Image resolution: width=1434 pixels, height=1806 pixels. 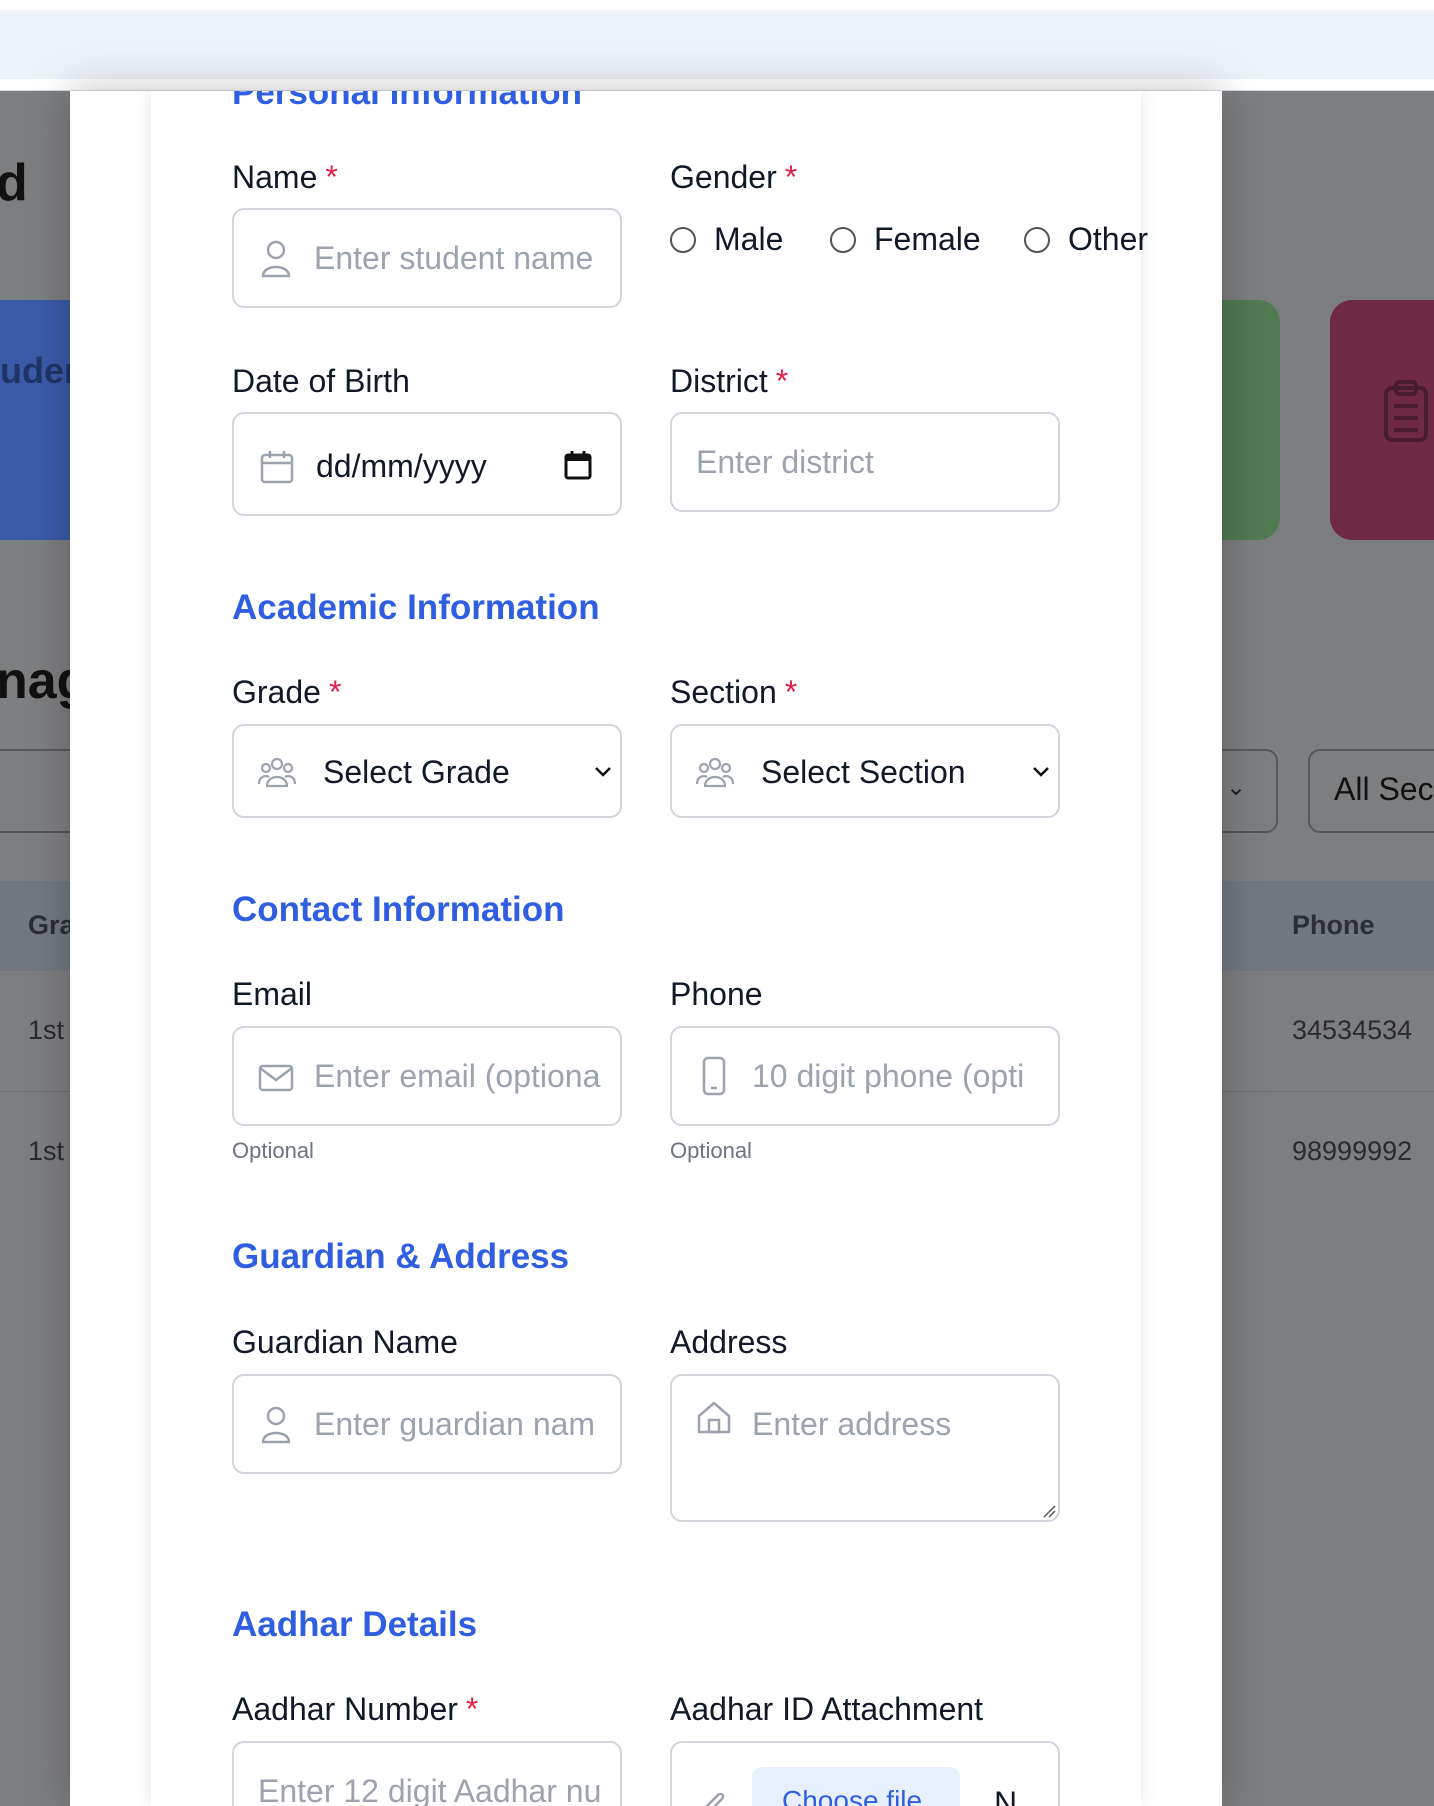 I want to click on address-label: Address, so click(x=729, y=1342).